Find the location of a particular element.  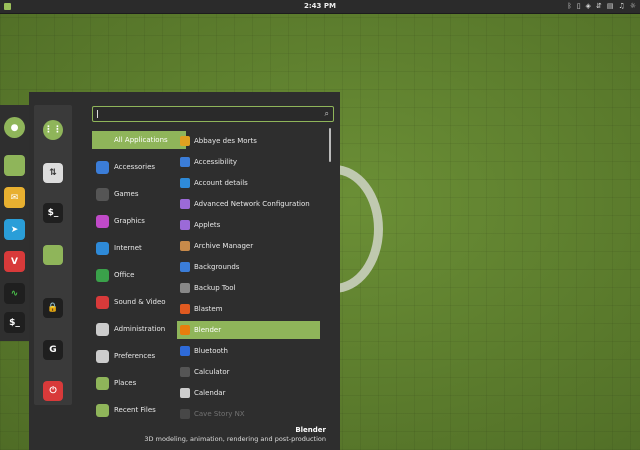

category-label: Places is located at coordinates (125, 383).